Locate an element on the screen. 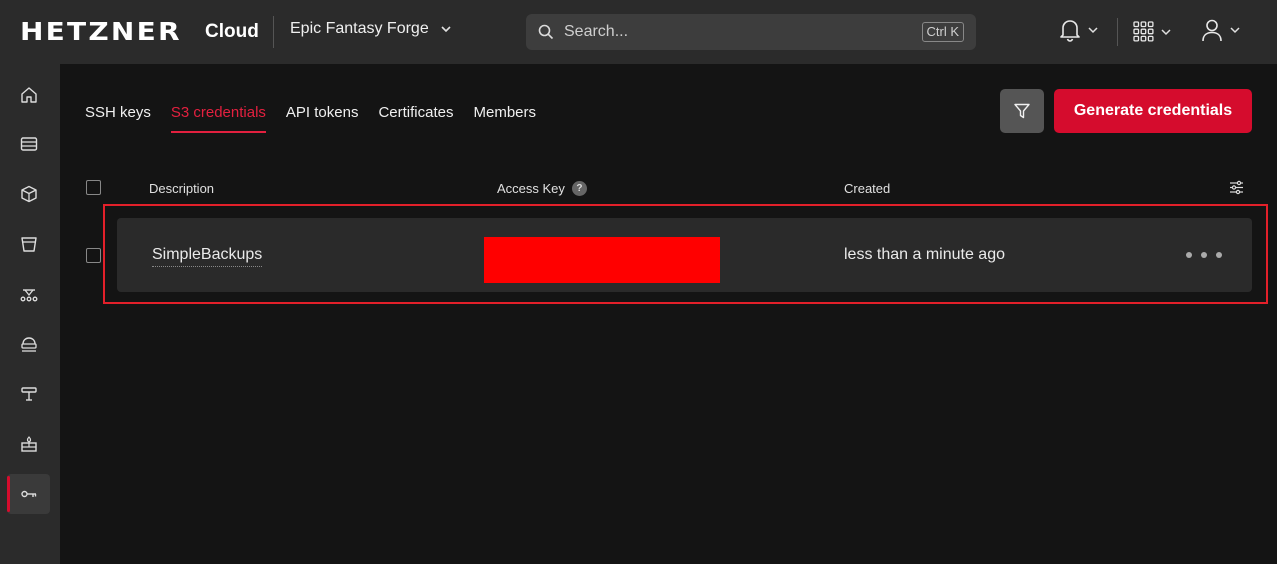 The image size is (1277, 564). credential-created: less than a minute ago is located at coordinates (924, 254).